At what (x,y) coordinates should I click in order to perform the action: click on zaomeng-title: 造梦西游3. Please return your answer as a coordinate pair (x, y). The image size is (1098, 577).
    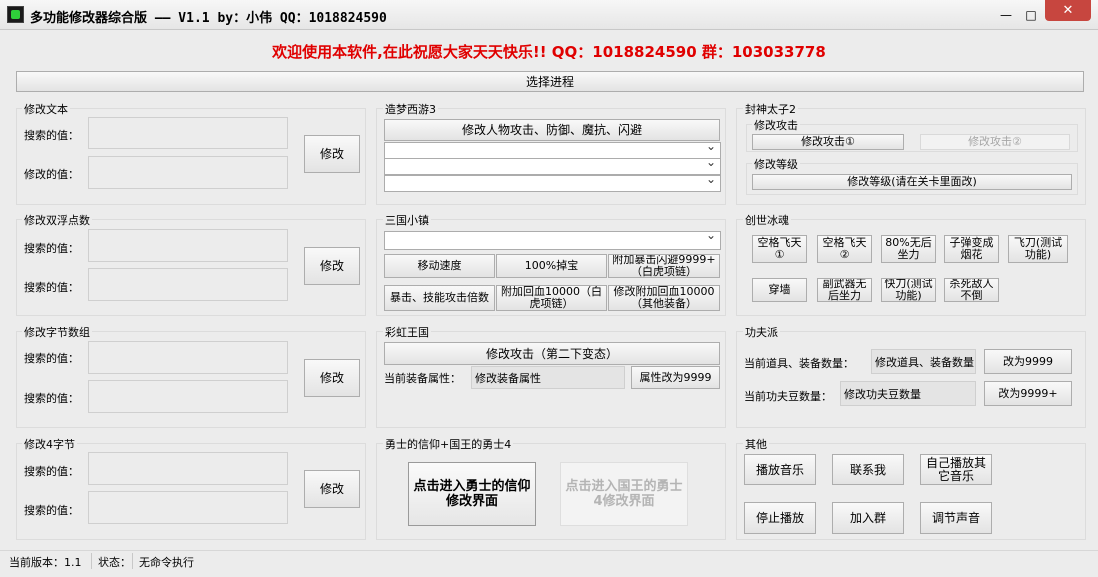
    Looking at the image, I should click on (410, 109).